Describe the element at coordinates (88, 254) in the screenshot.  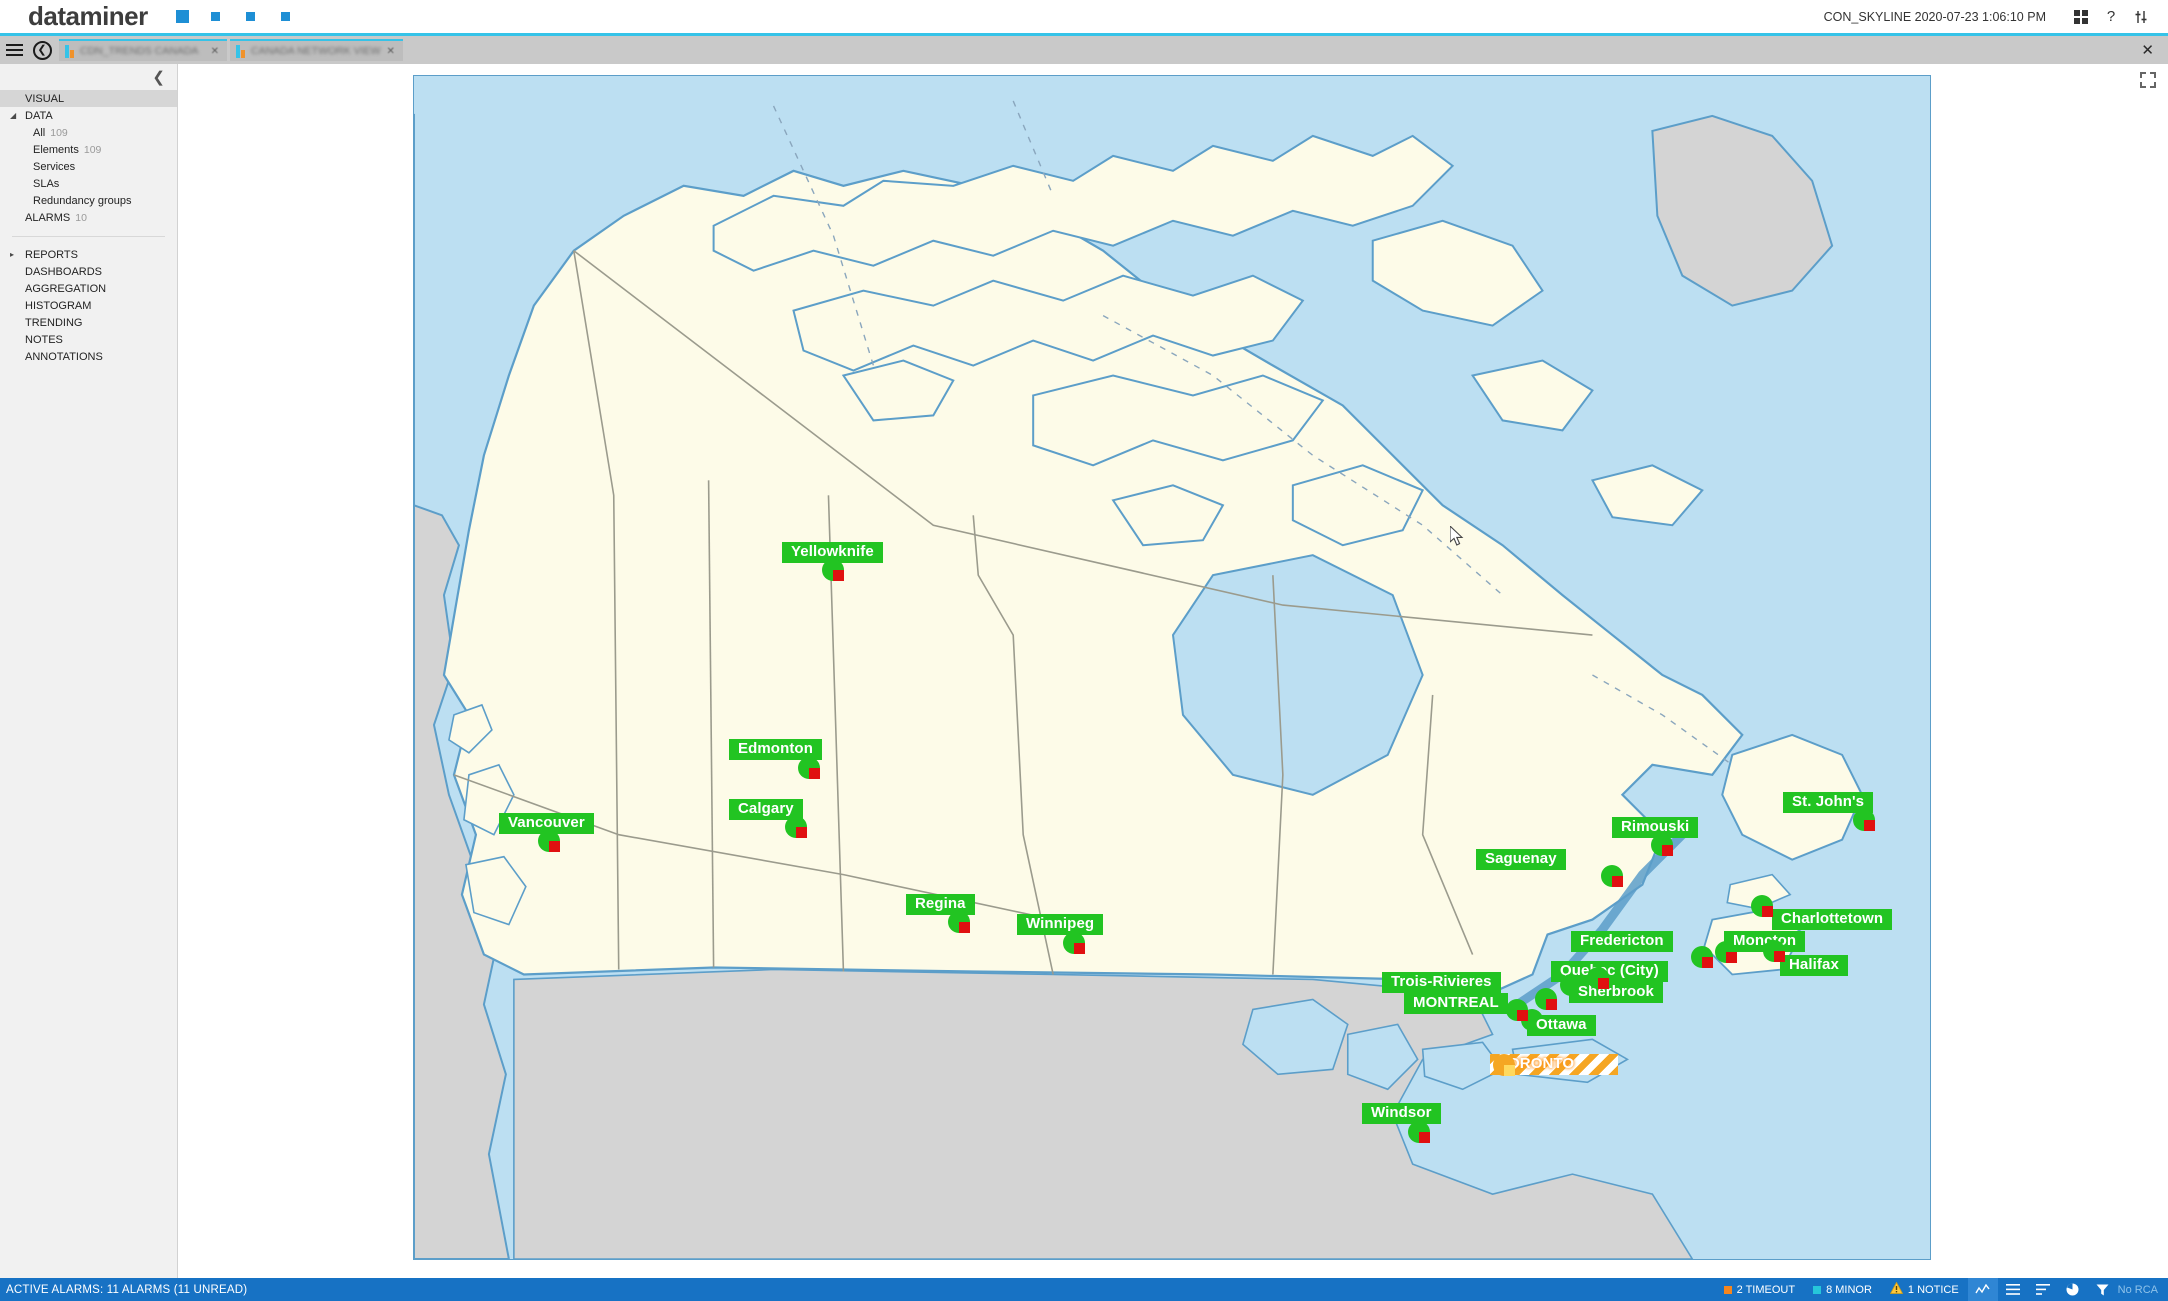
I see `sidebar-item-reports: ▸ REPORTS` at that location.